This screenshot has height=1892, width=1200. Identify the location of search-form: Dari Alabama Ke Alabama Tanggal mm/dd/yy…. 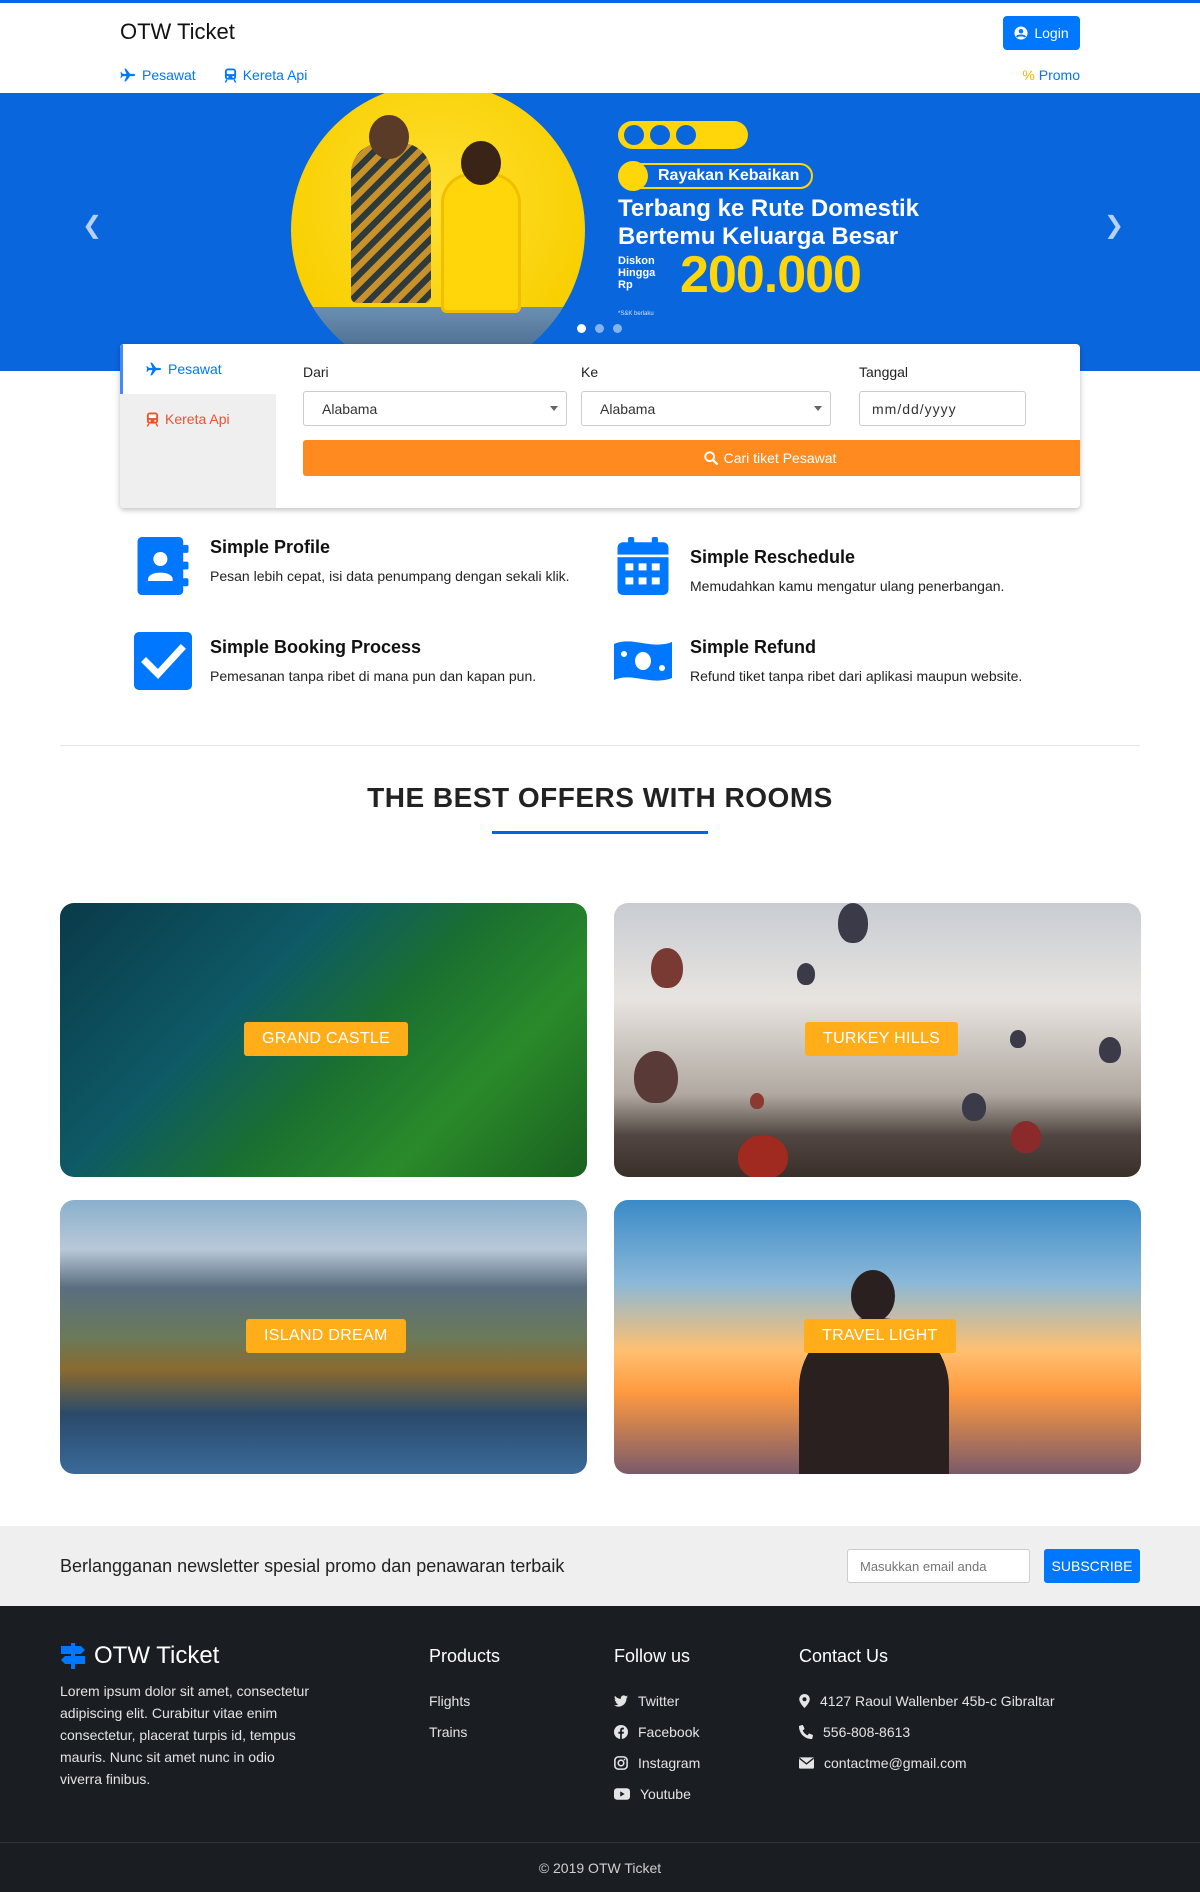
(691, 426).